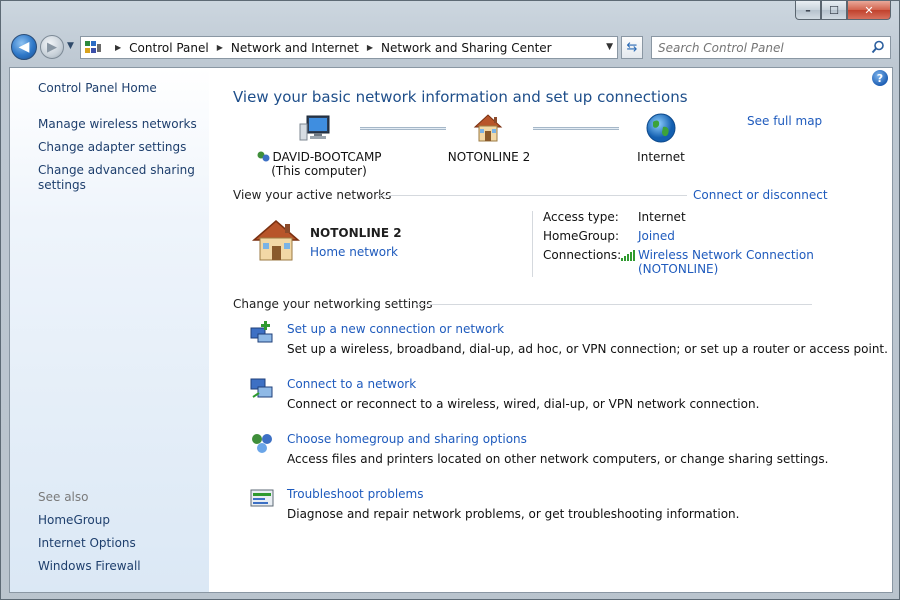 Image resolution: width=900 pixels, height=600 pixels. What do you see at coordinates (354, 252) in the screenshot?
I see `home-network-link: Home network` at bounding box center [354, 252].